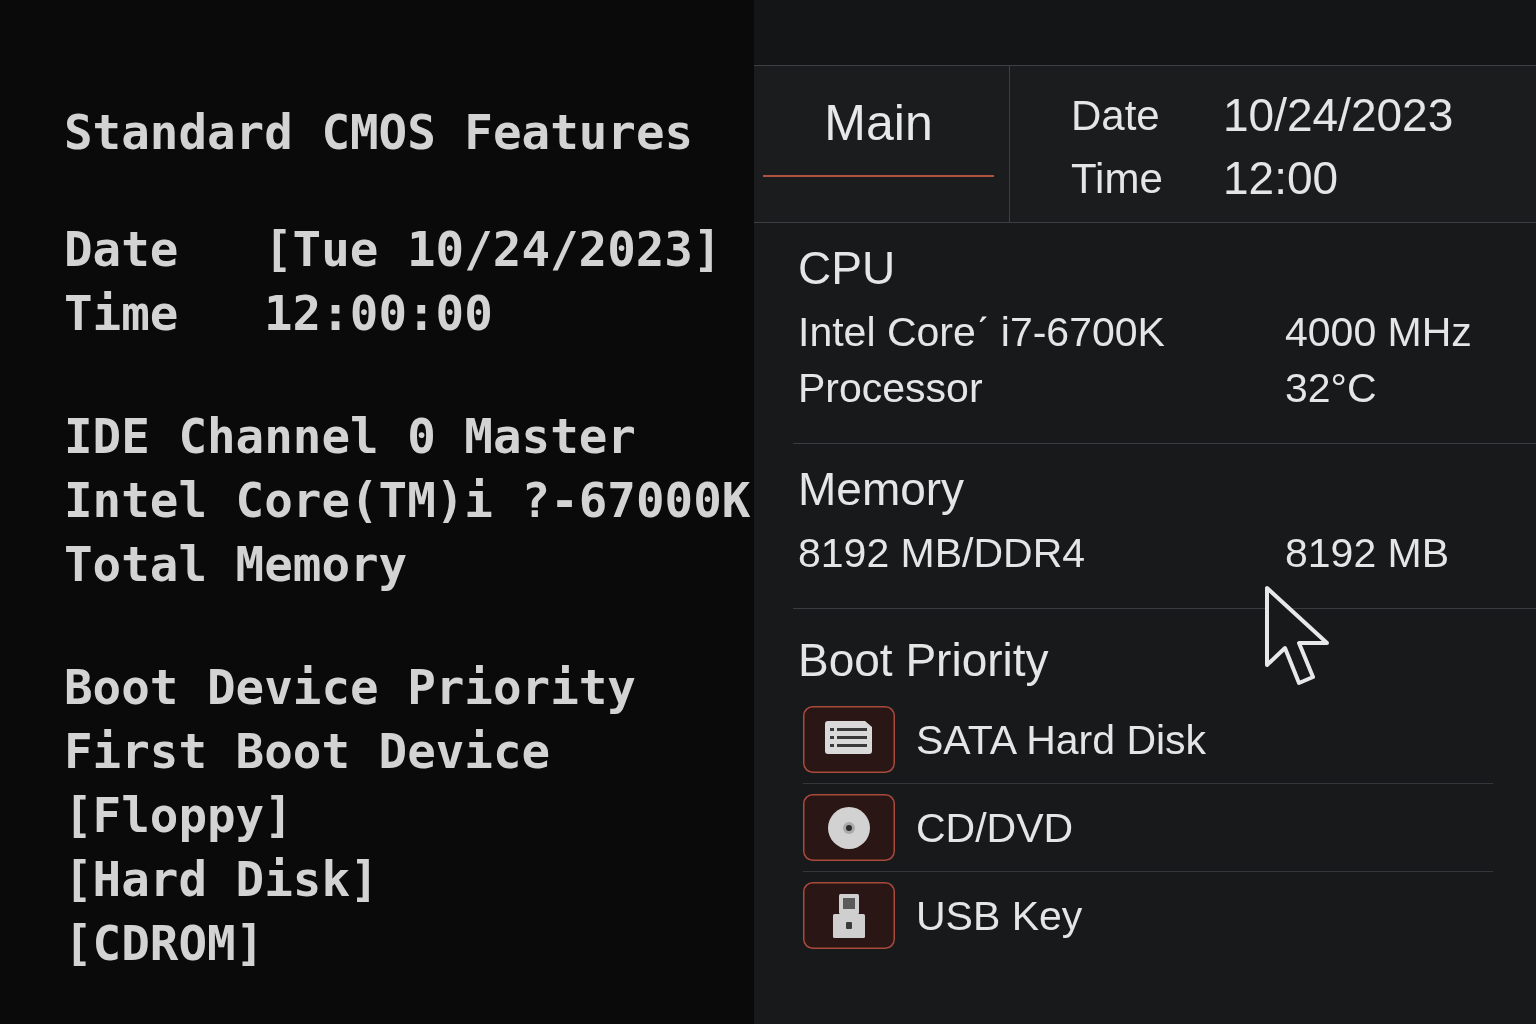 Image resolution: width=1536 pixels, height=1024 pixels. Describe the element at coordinates (849, 739) in the screenshot. I see `hard-drive-icon` at that location.